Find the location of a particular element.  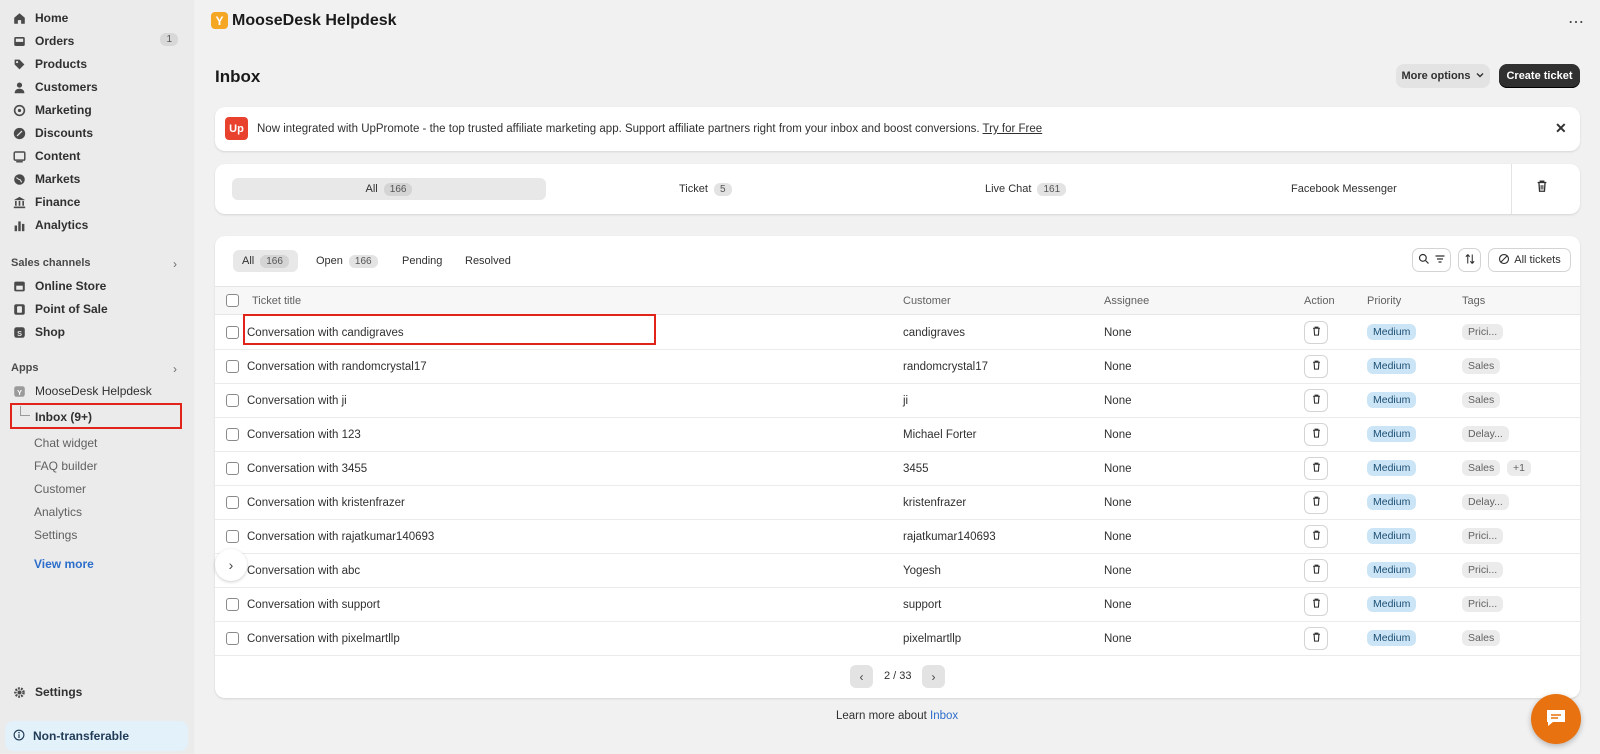

ticket-title: Conversation with pixelmartllp is located at coordinates (323, 639).